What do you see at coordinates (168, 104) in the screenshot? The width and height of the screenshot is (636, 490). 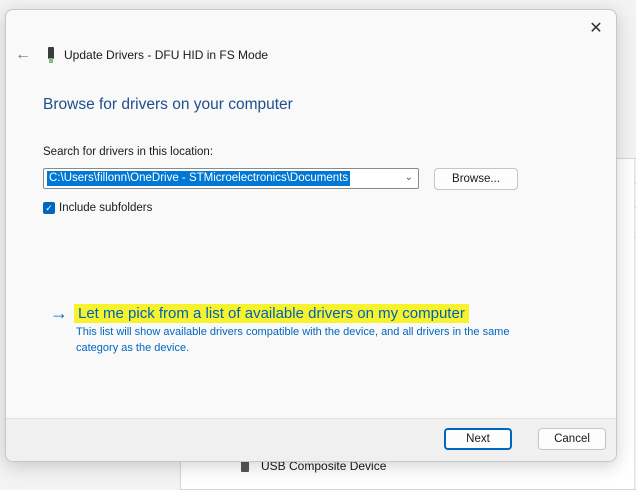 I see `page-heading: Browse for drivers on your computer` at bounding box center [168, 104].